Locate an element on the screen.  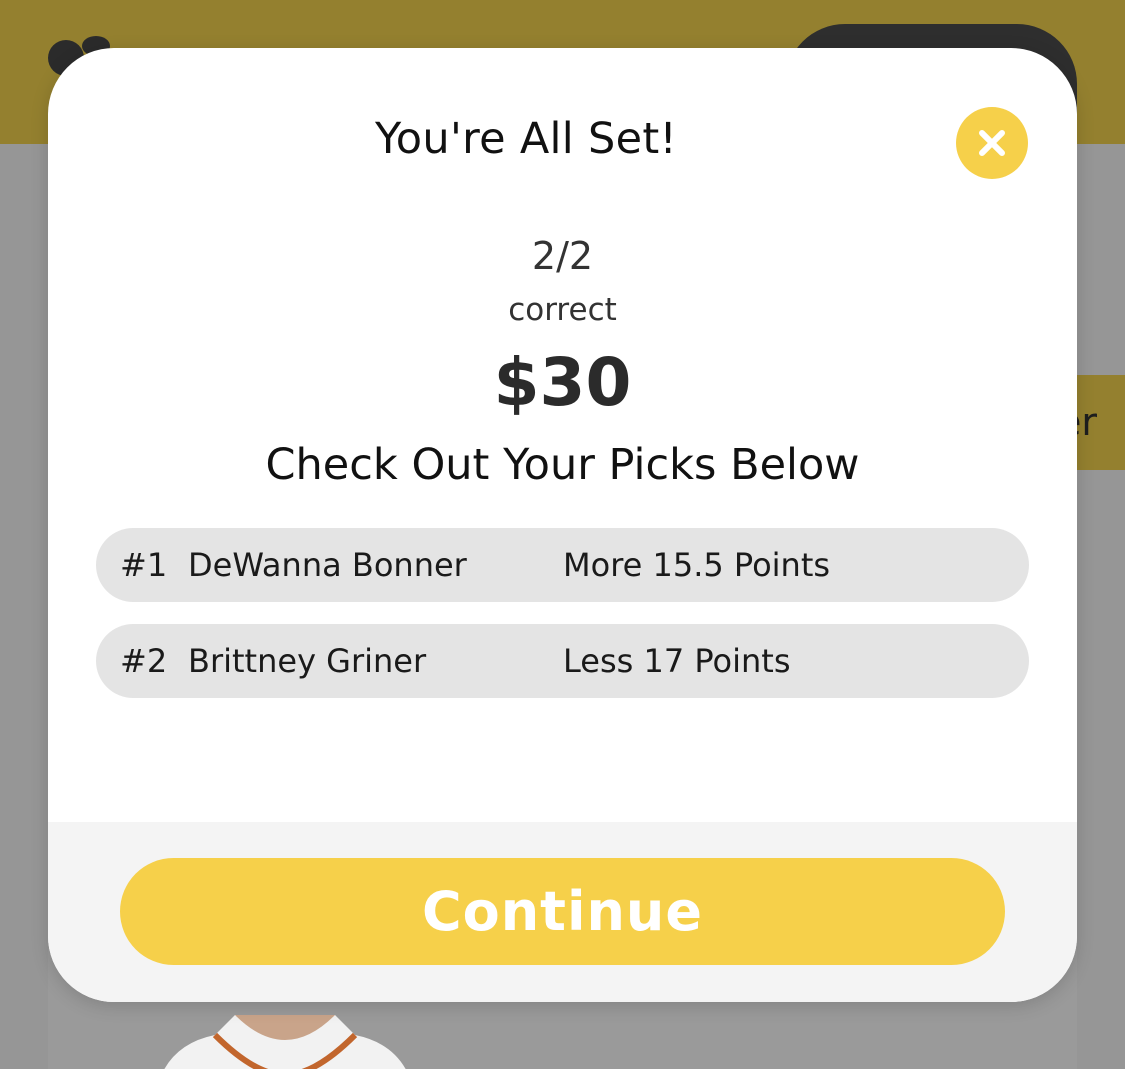
player-jersey-image is located at coordinates (285, 1042).